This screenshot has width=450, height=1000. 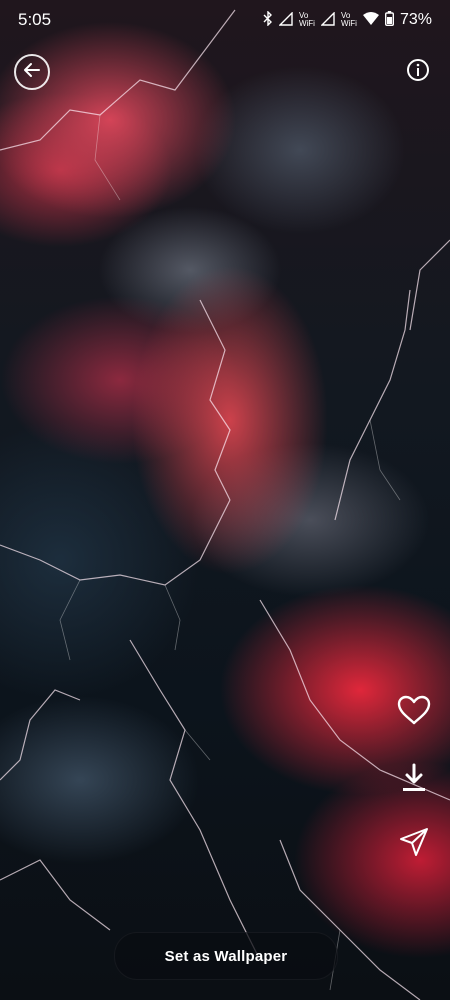 I want to click on share-button, so click(x=414, y=844).